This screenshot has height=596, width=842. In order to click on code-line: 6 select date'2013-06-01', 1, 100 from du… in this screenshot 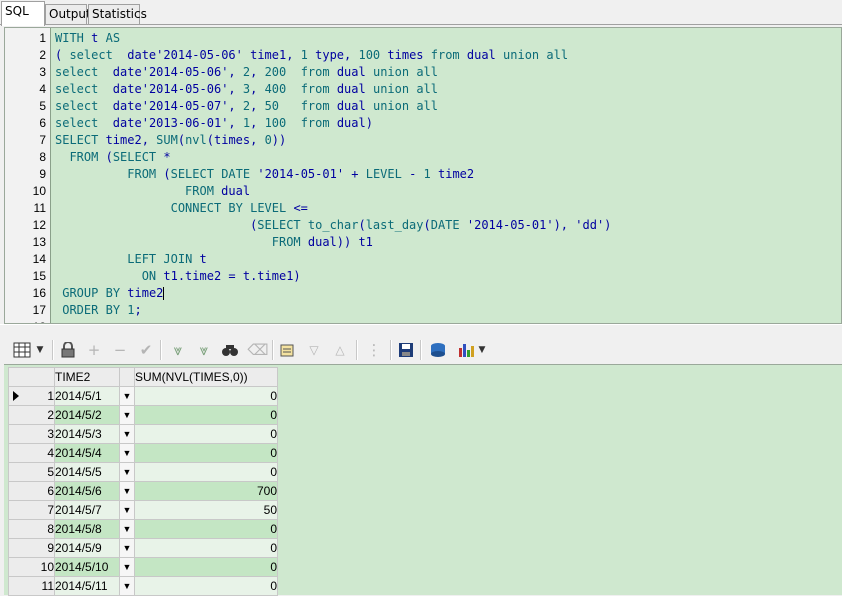, I will do `click(423, 123)`.